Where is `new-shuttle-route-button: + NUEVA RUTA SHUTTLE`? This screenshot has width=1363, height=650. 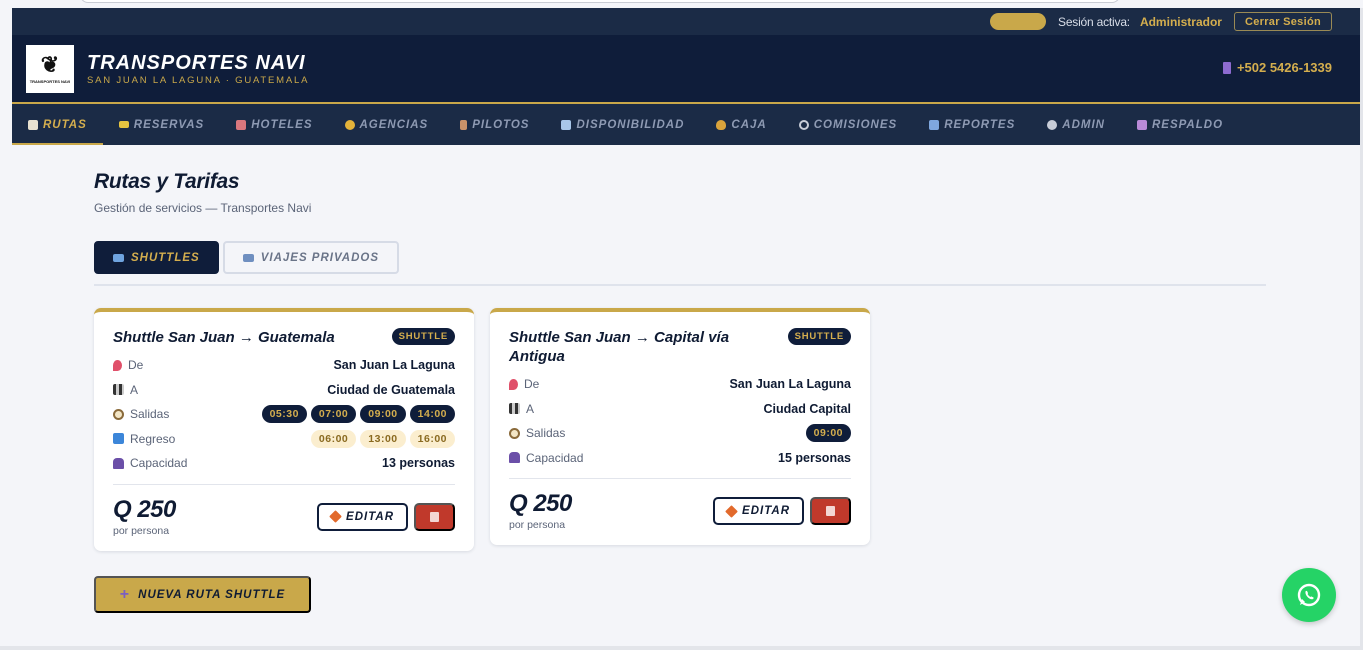
new-shuttle-route-button: + NUEVA RUTA SHUTTLE is located at coordinates (202, 594).